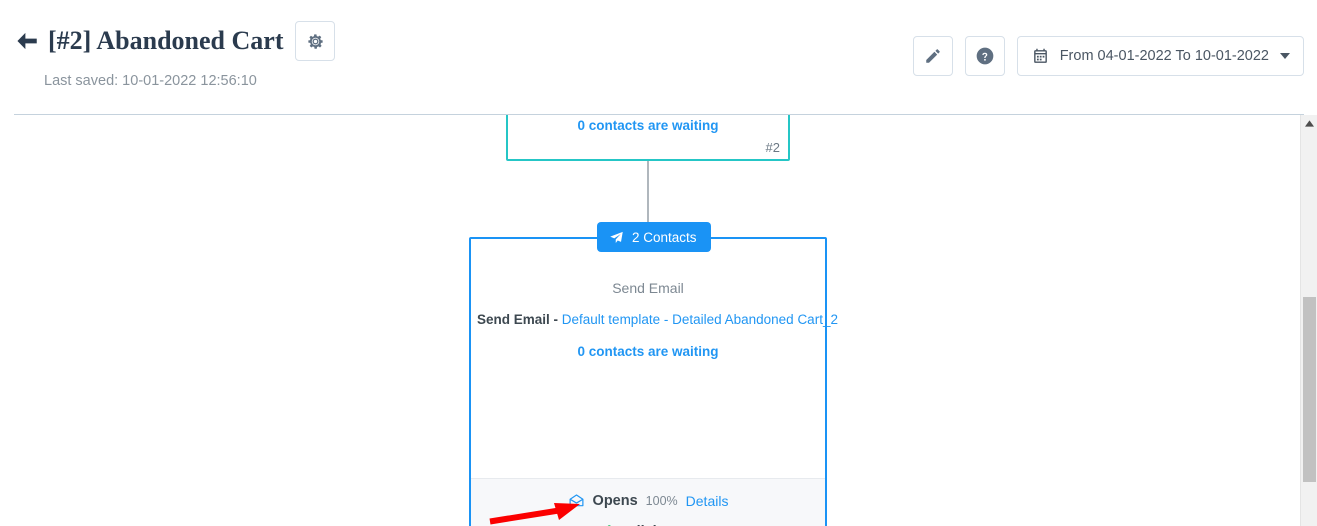  Describe the element at coordinates (648, 351) in the screenshot. I see `card-3-waiting-label: 0 contacts are waiting` at that location.